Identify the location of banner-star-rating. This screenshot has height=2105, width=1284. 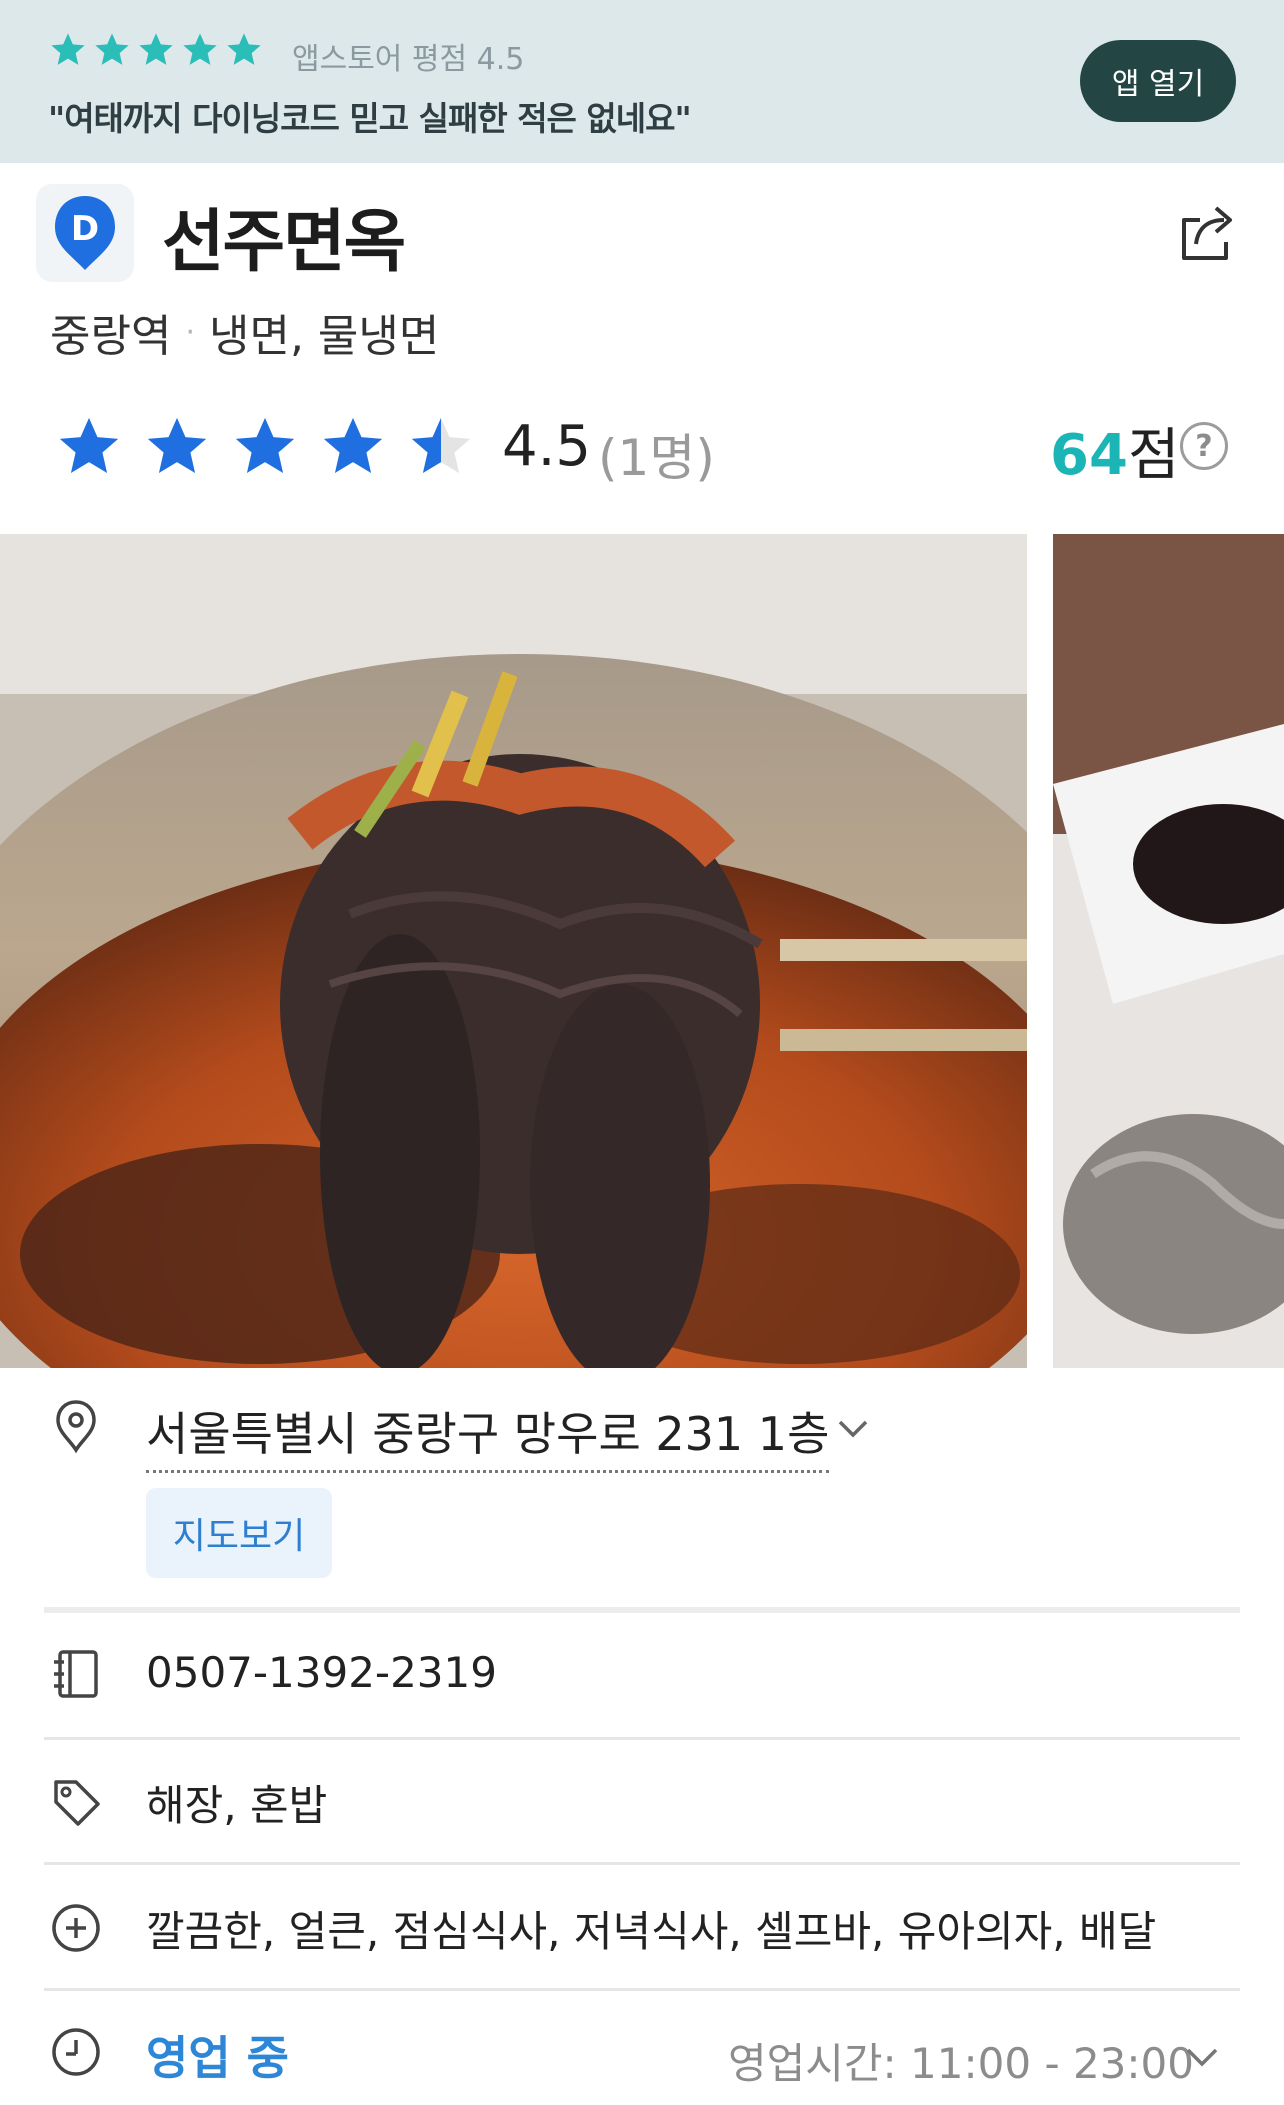
(156, 50).